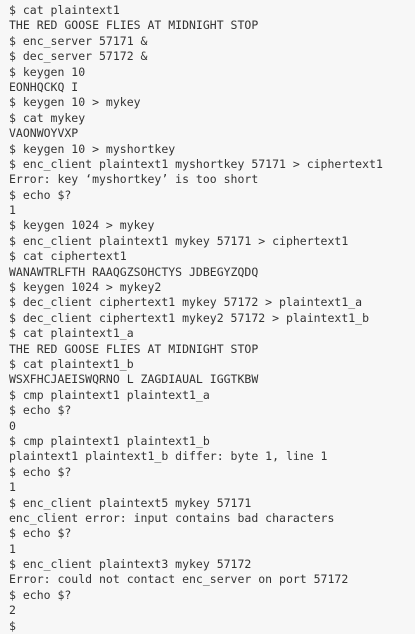 The width and height of the screenshot is (415, 634). I want to click on terminal-line: $ keygen 10, so click(47, 71).